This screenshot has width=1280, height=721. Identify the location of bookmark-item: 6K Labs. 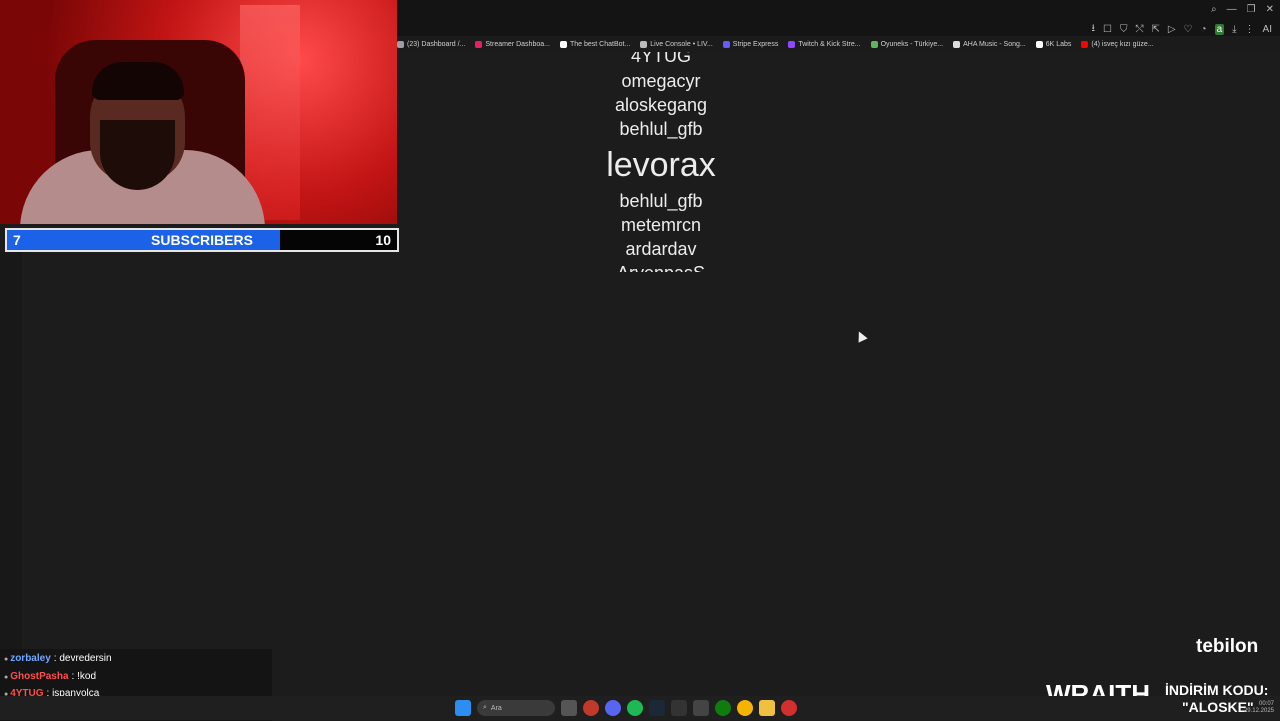
(1053, 44).